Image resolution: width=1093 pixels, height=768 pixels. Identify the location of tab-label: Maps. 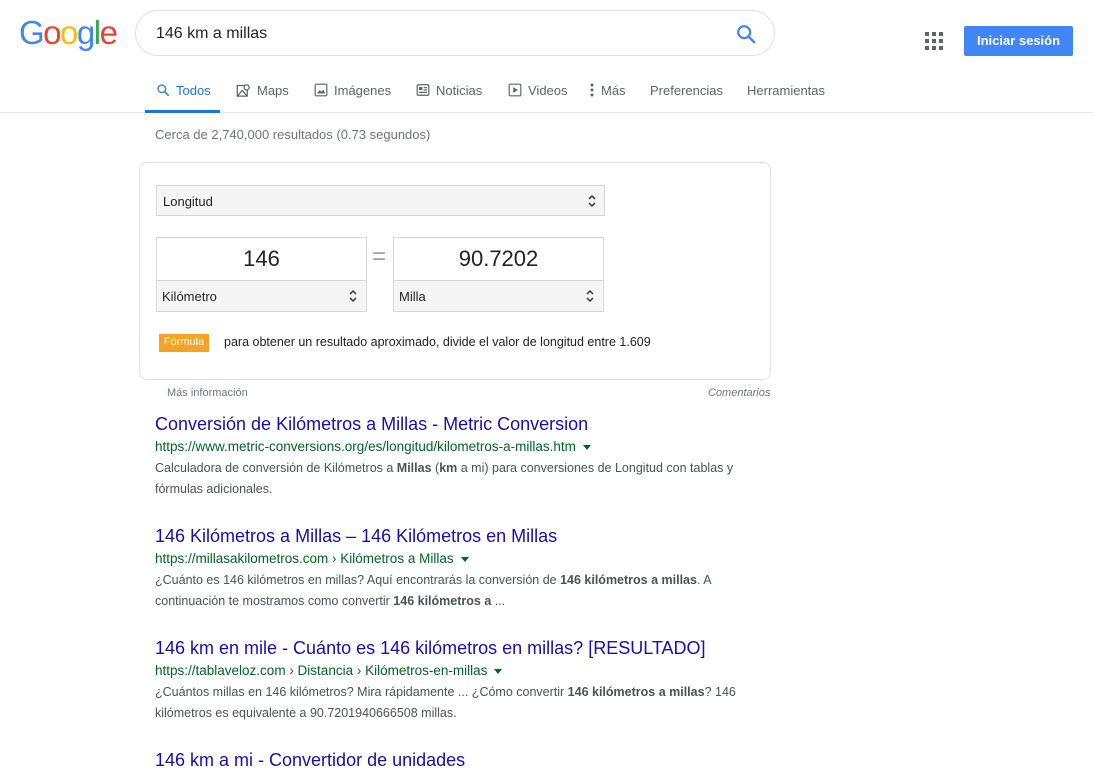
(273, 90).